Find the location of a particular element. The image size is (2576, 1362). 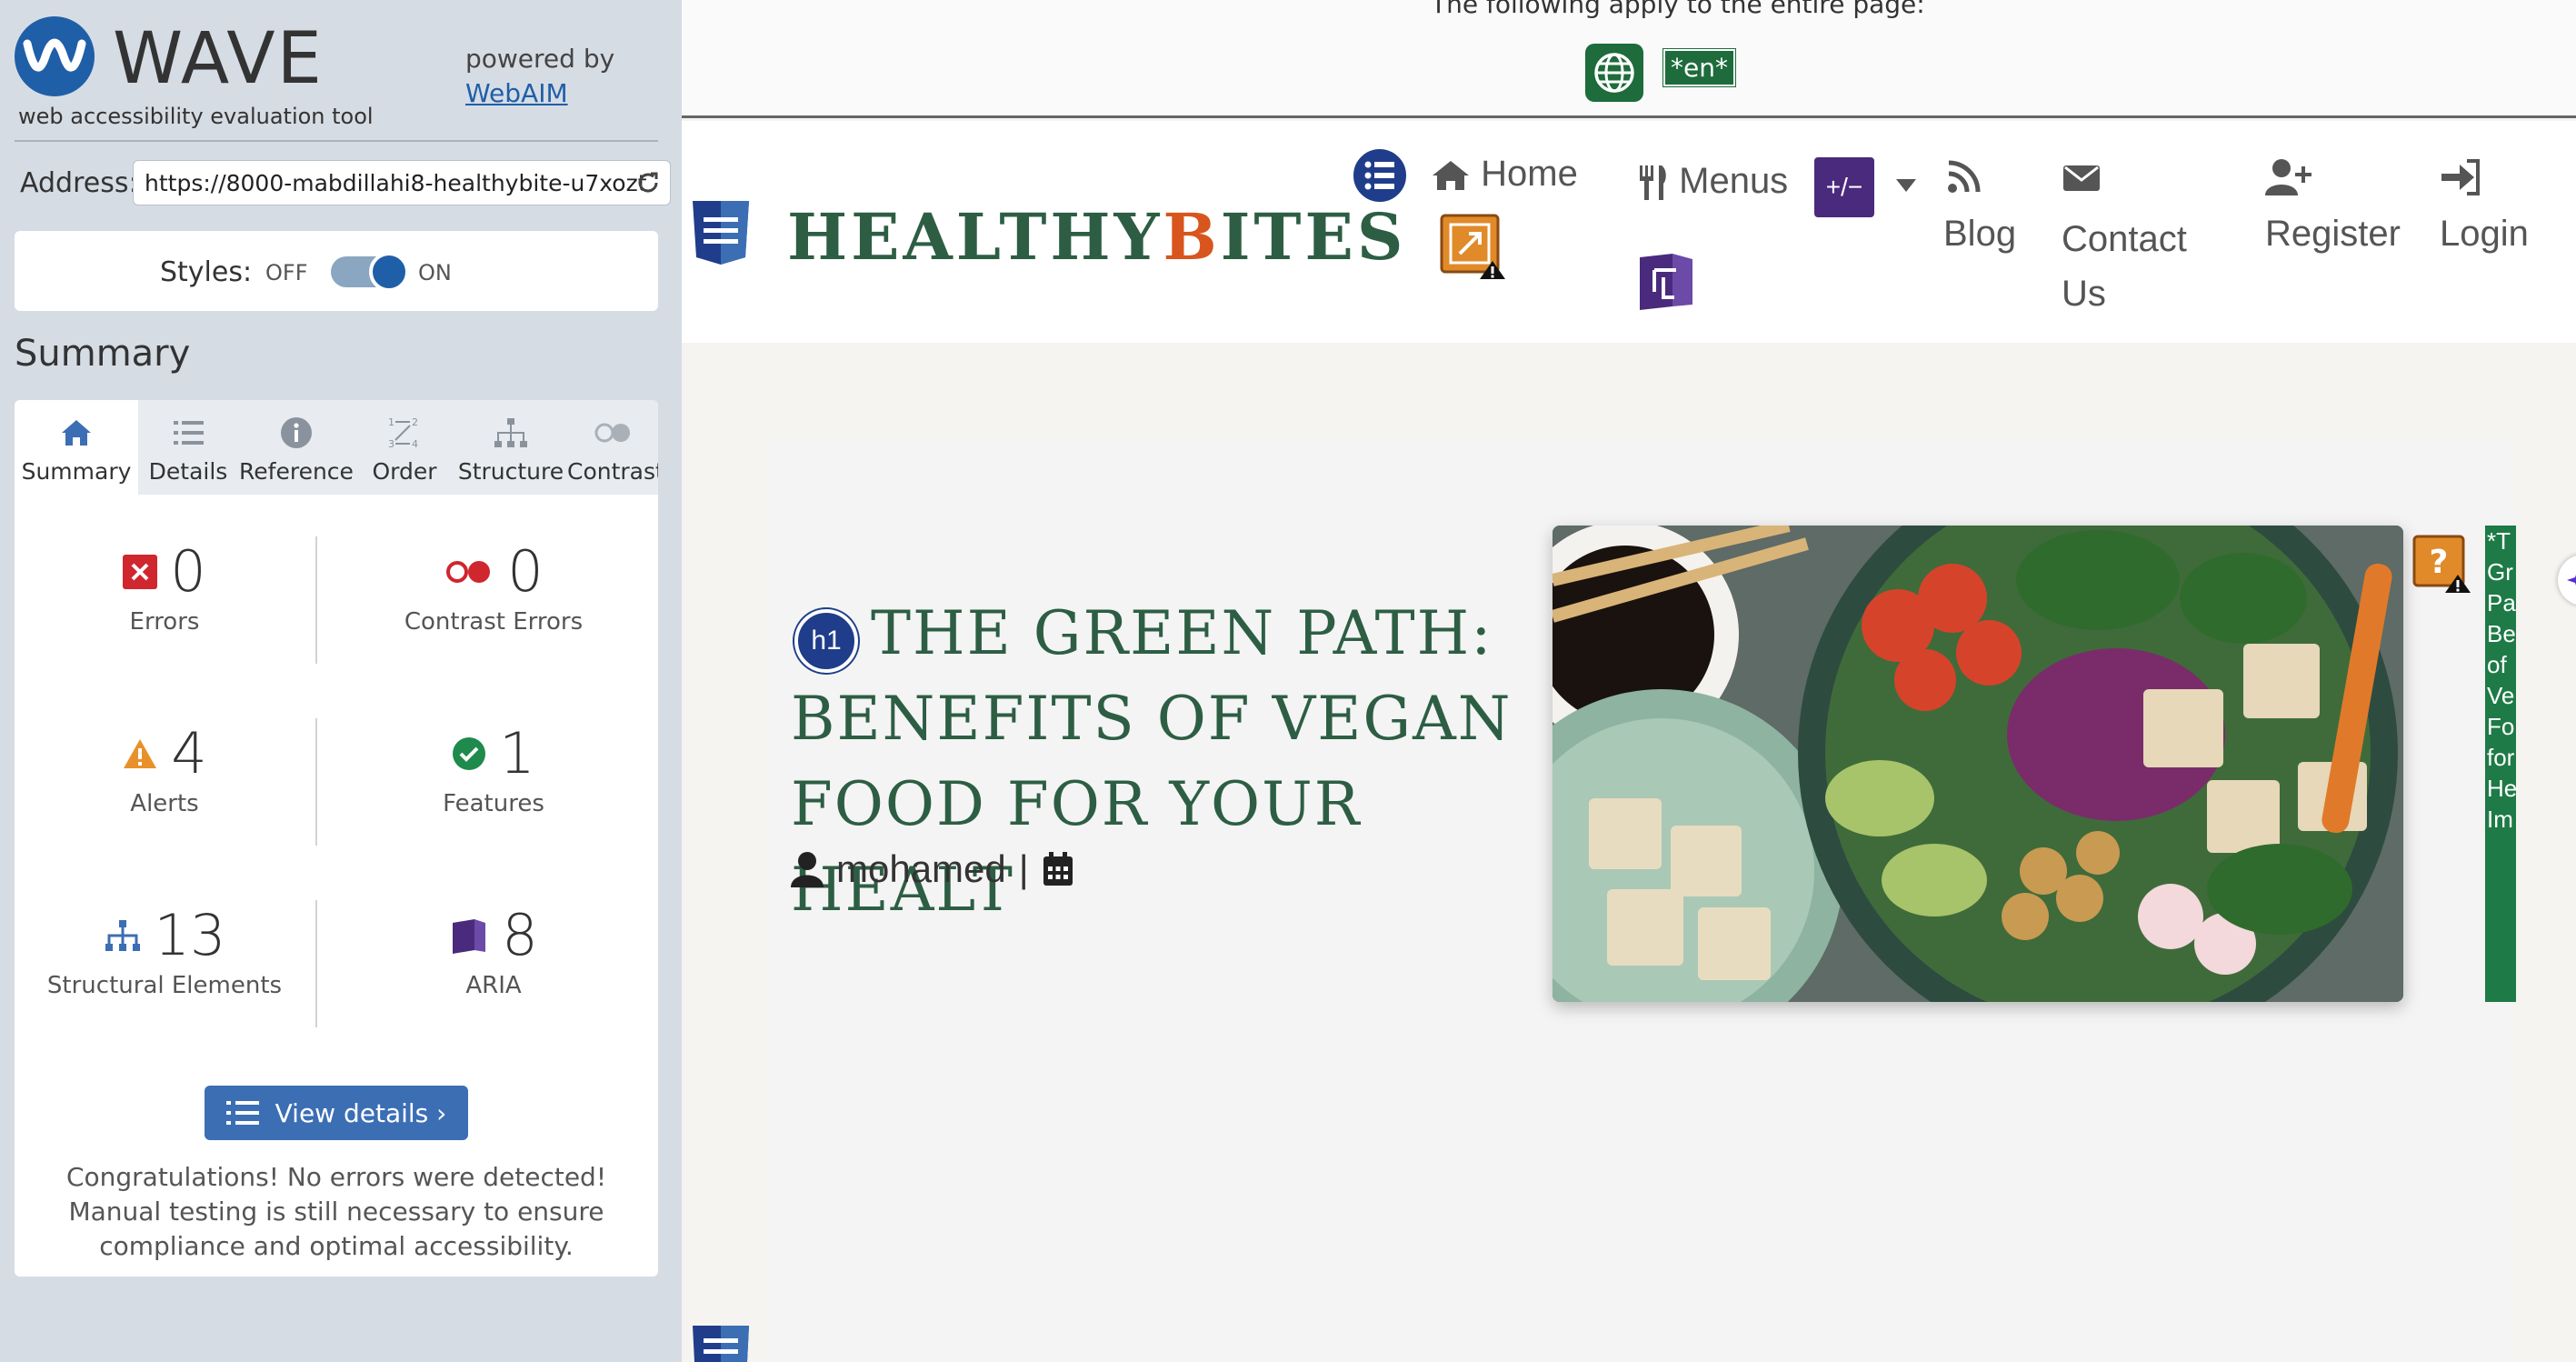

nav-login: Login is located at coordinates (2484, 206).